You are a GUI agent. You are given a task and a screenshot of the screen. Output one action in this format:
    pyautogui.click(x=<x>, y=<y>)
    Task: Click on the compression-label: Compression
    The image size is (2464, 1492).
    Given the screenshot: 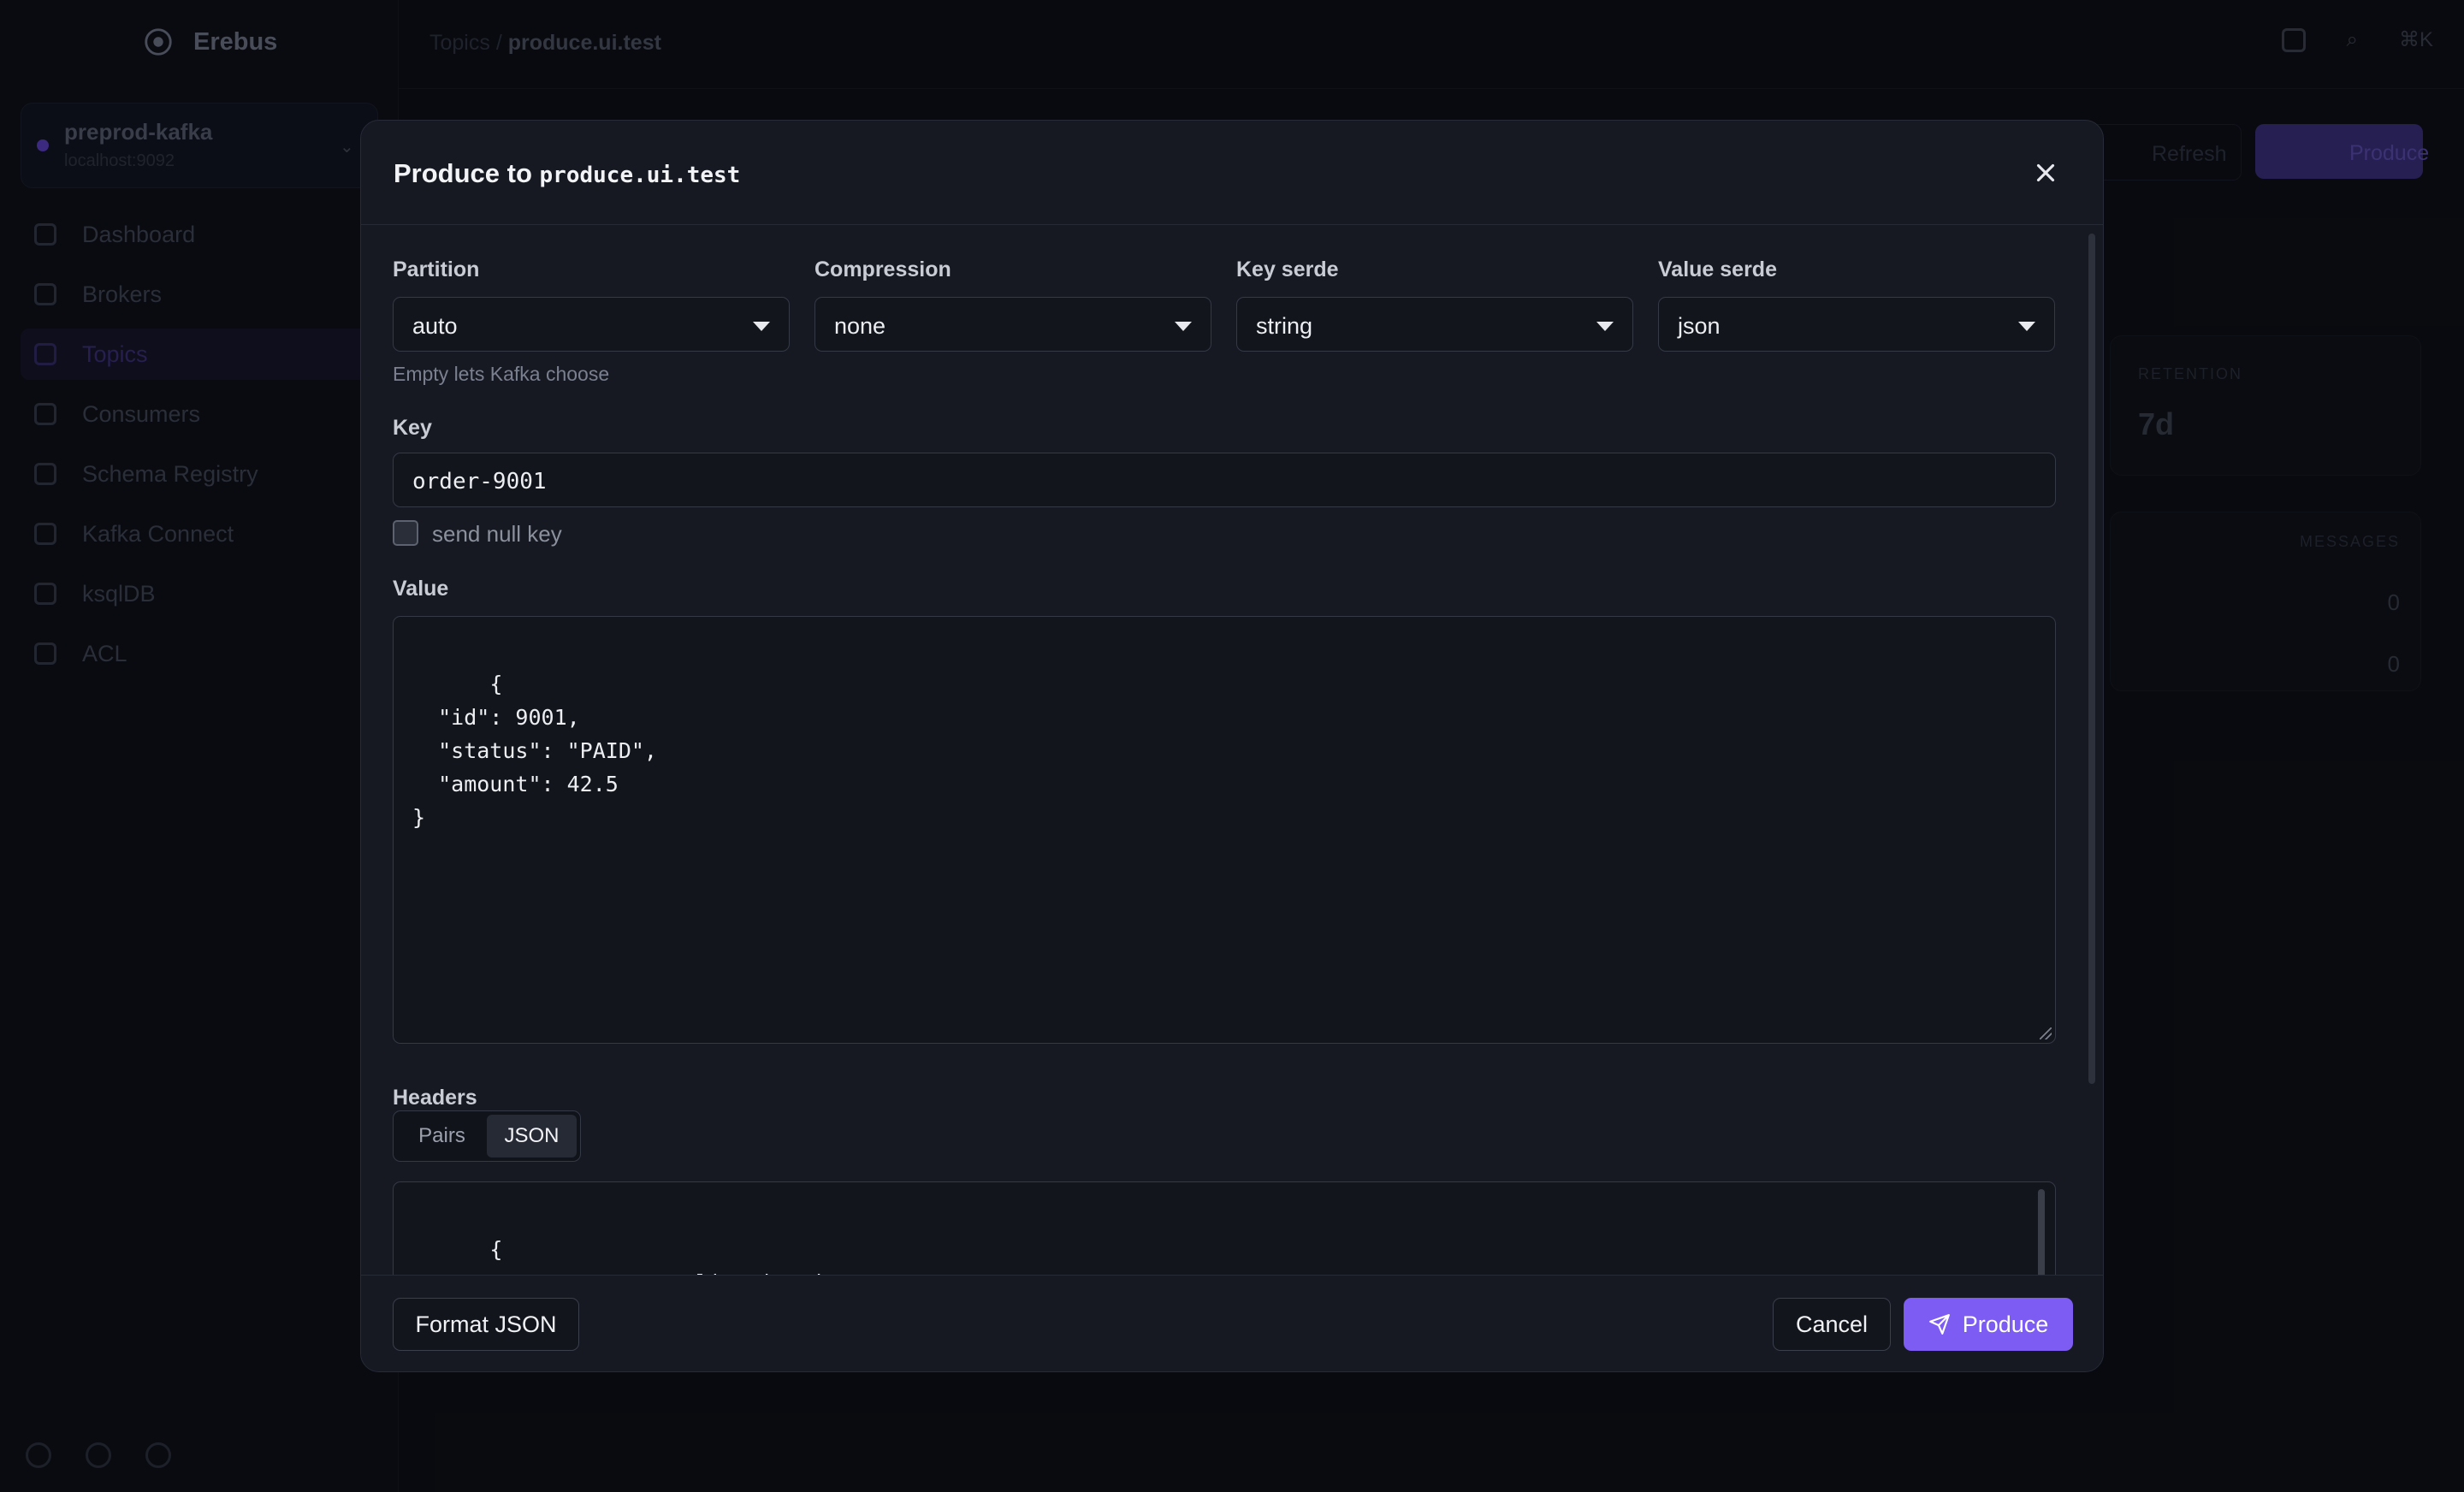 What is the action you would take?
    pyautogui.click(x=882, y=269)
    